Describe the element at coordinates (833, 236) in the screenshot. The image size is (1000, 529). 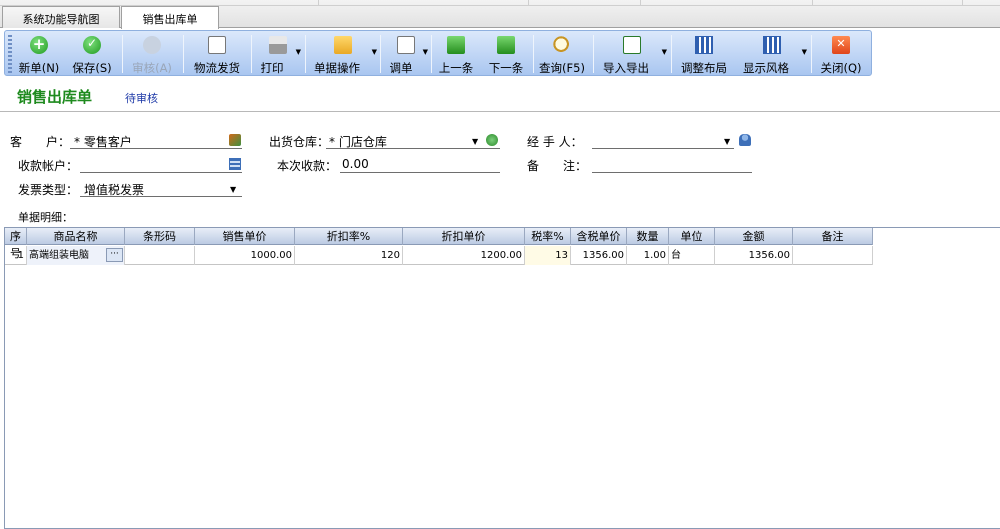
I see `column-header: 备注` at that location.